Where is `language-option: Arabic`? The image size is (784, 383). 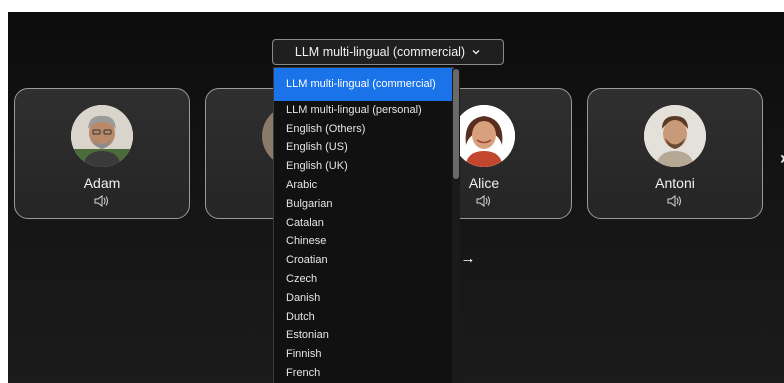
language-option: Arabic is located at coordinates (363, 185).